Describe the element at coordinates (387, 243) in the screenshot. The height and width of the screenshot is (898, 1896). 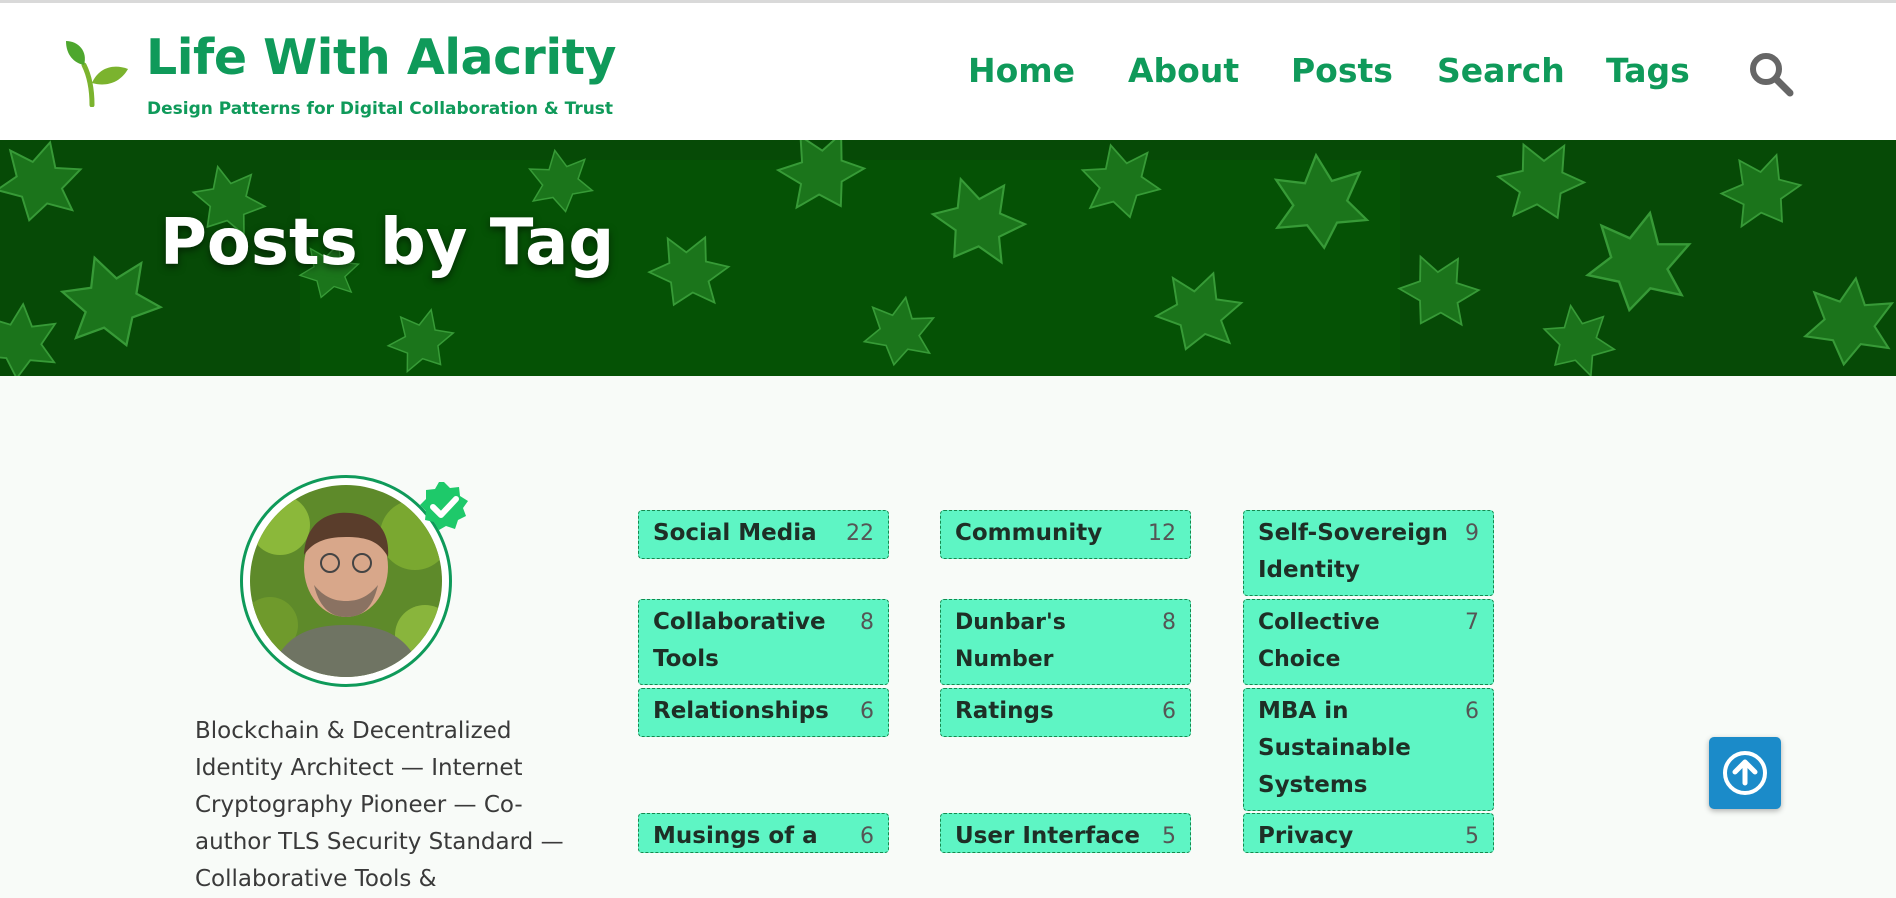
I see `page-title: Posts by Tag` at that location.